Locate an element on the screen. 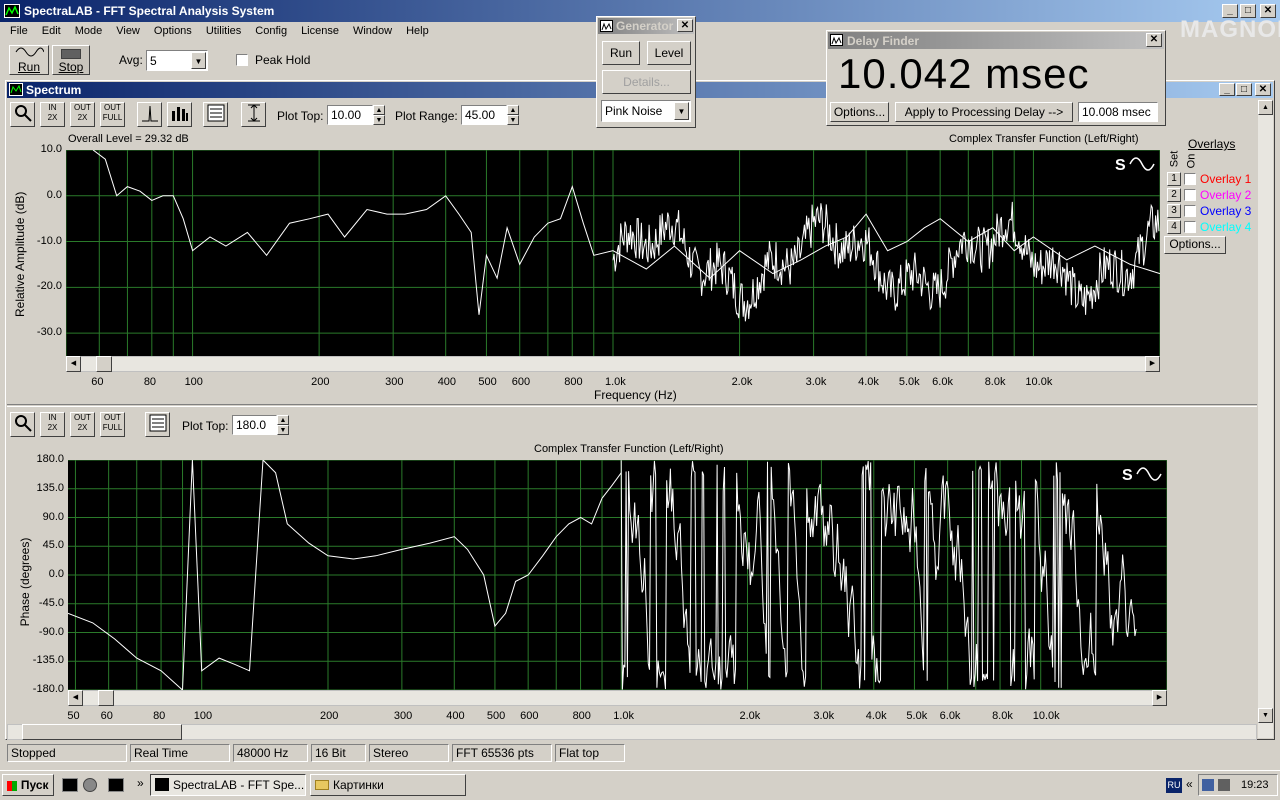  hscroll-left-1: ◀ is located at coordinates (73, 364).